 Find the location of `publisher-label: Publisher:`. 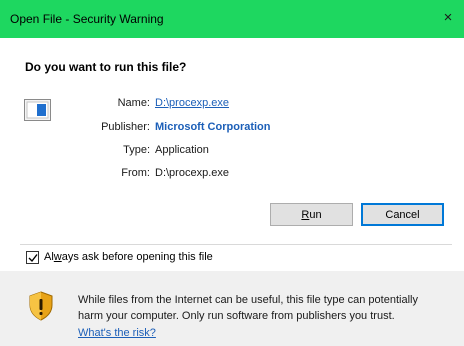

publisher-label: Publisher: is located at coordinates (125, 127).